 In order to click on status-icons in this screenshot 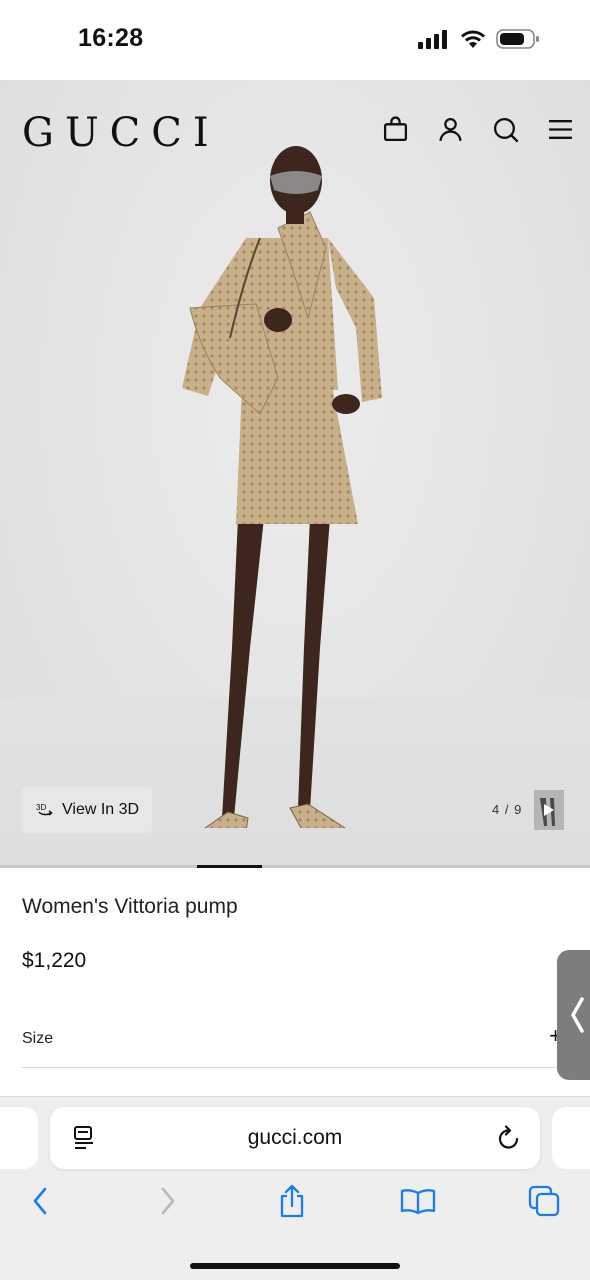, I will do `click(479, 39)`.